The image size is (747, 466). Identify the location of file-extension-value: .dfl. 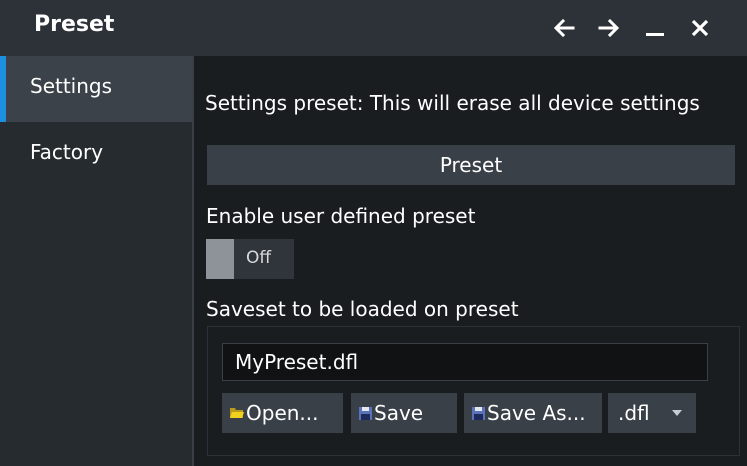
(634, 413).